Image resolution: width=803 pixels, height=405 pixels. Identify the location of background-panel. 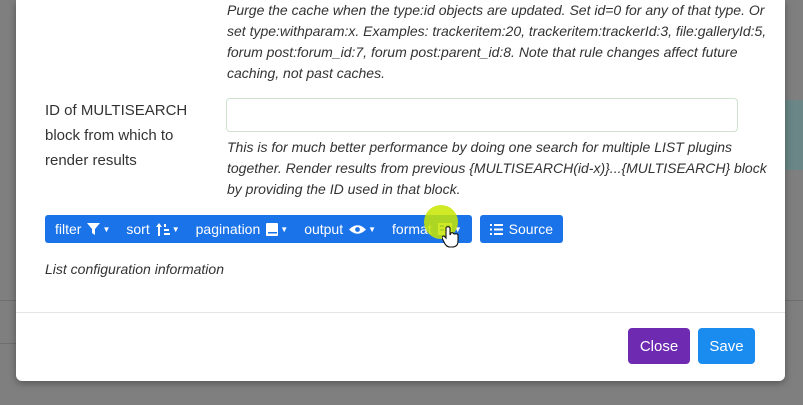
(793, 135).